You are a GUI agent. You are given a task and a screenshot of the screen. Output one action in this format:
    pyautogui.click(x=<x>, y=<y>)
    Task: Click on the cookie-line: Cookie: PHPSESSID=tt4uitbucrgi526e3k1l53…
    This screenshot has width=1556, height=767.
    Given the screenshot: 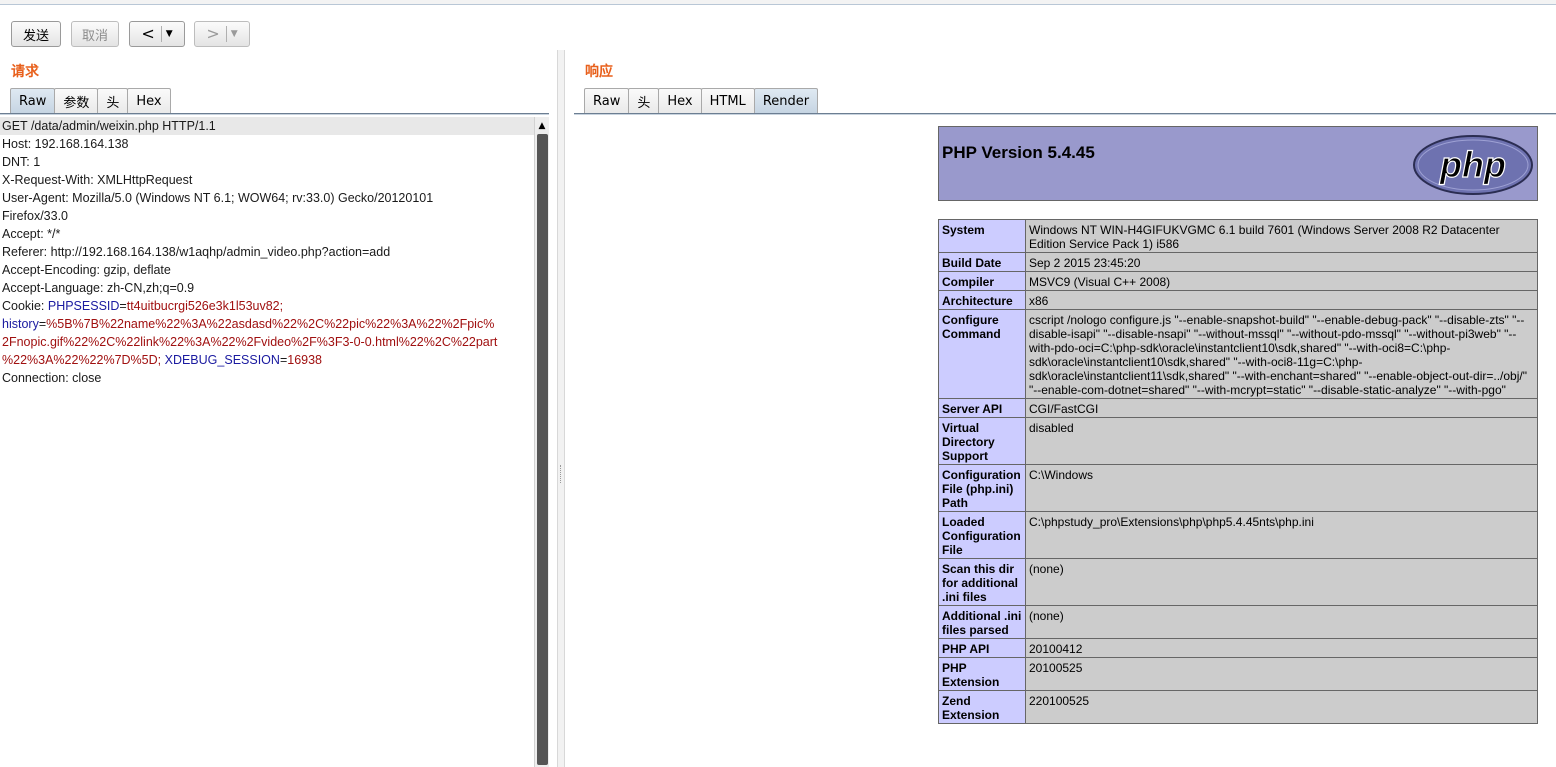 What is the action you would take?
    pyautogui.click(x=143, y=306)
    